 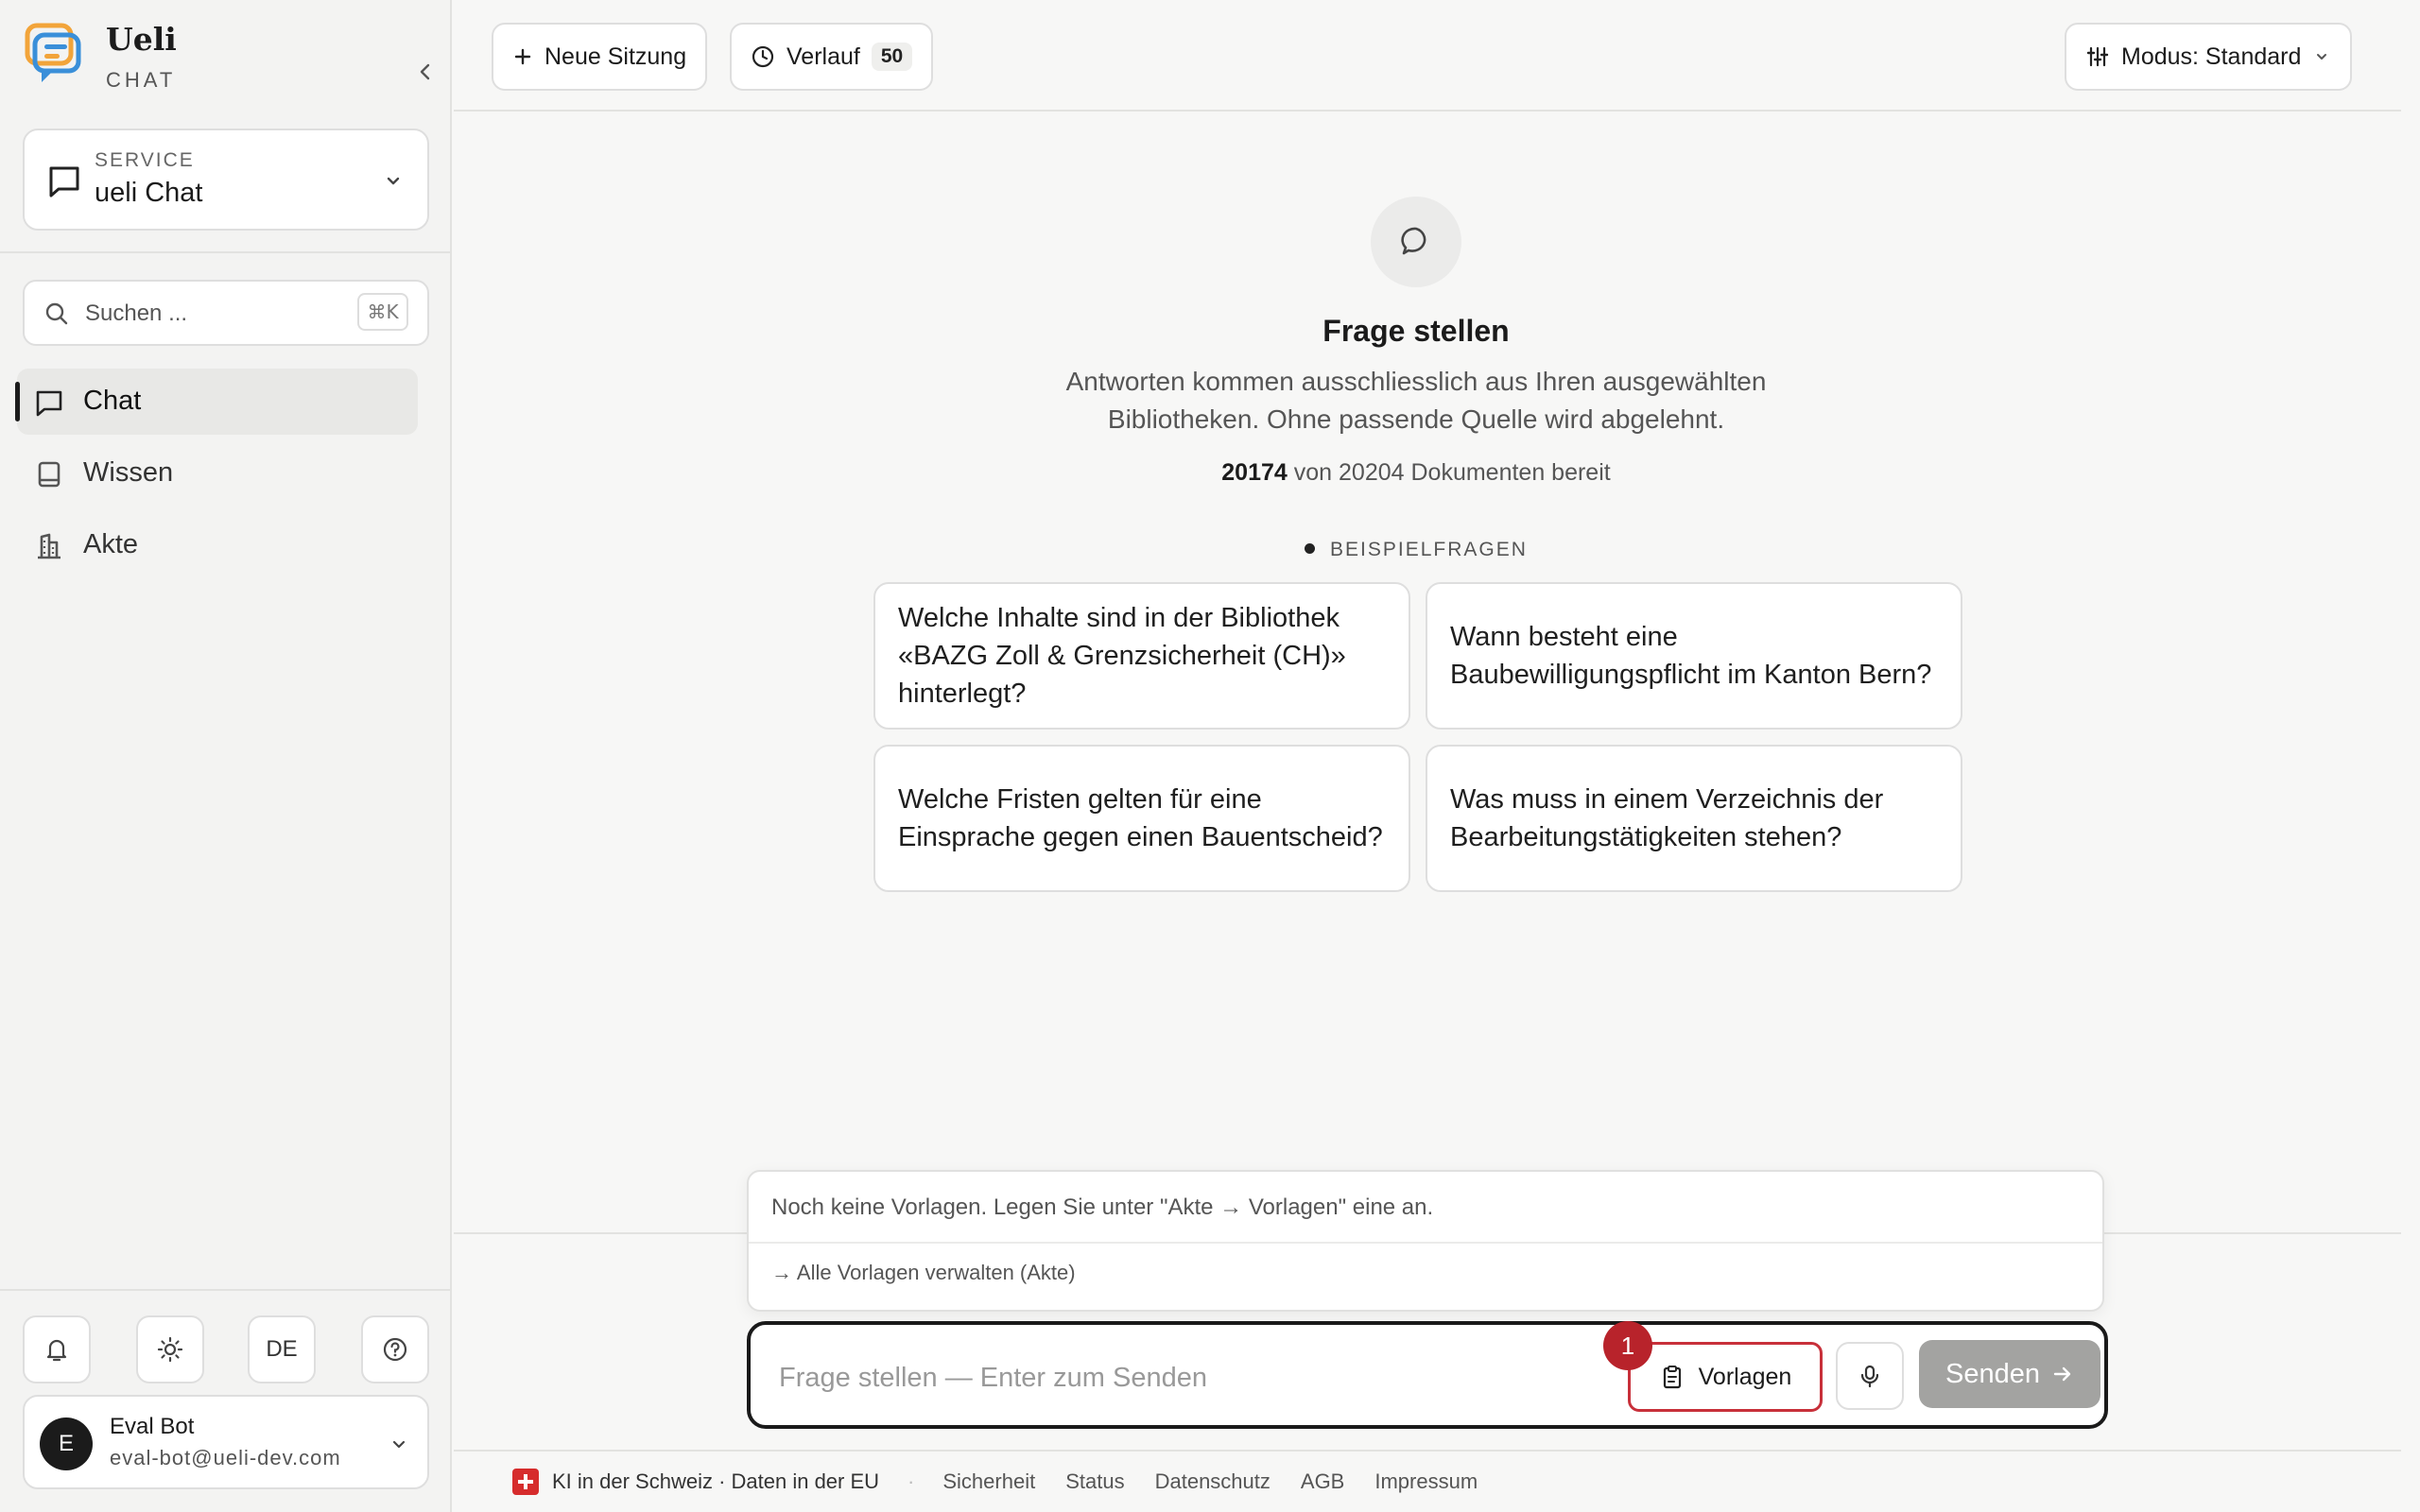 What do you see at coordinates (615, 56) in the screenshot?
I see `new-session-label: Neue Sitzung` at bounding box center [615, 56].